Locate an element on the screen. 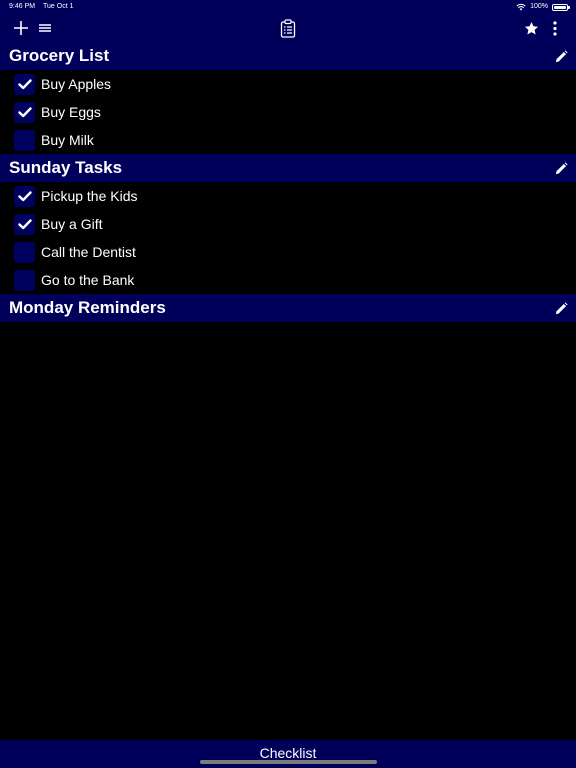 This screenshot has height=768, width=576. more-vertical-icon is located at coordinates (555, 28).